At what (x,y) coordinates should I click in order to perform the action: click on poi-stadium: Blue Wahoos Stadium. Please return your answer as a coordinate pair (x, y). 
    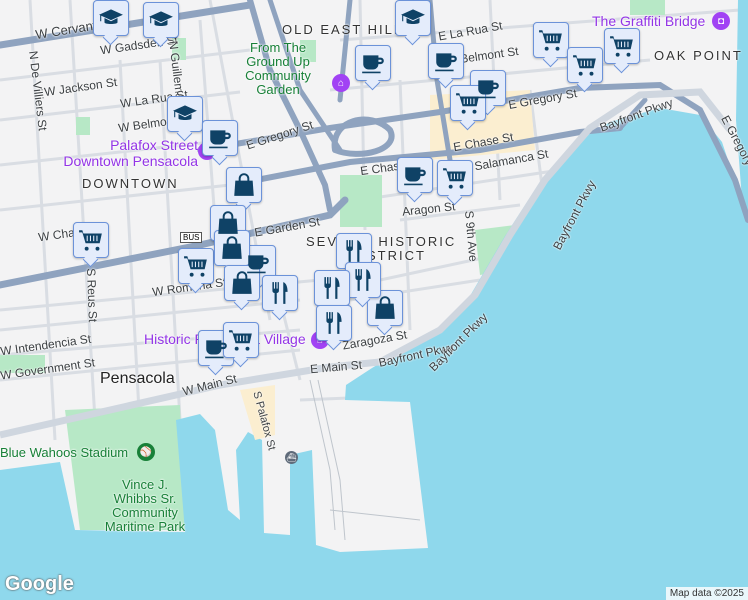
    Looking at the image, I should click on (64, 453).